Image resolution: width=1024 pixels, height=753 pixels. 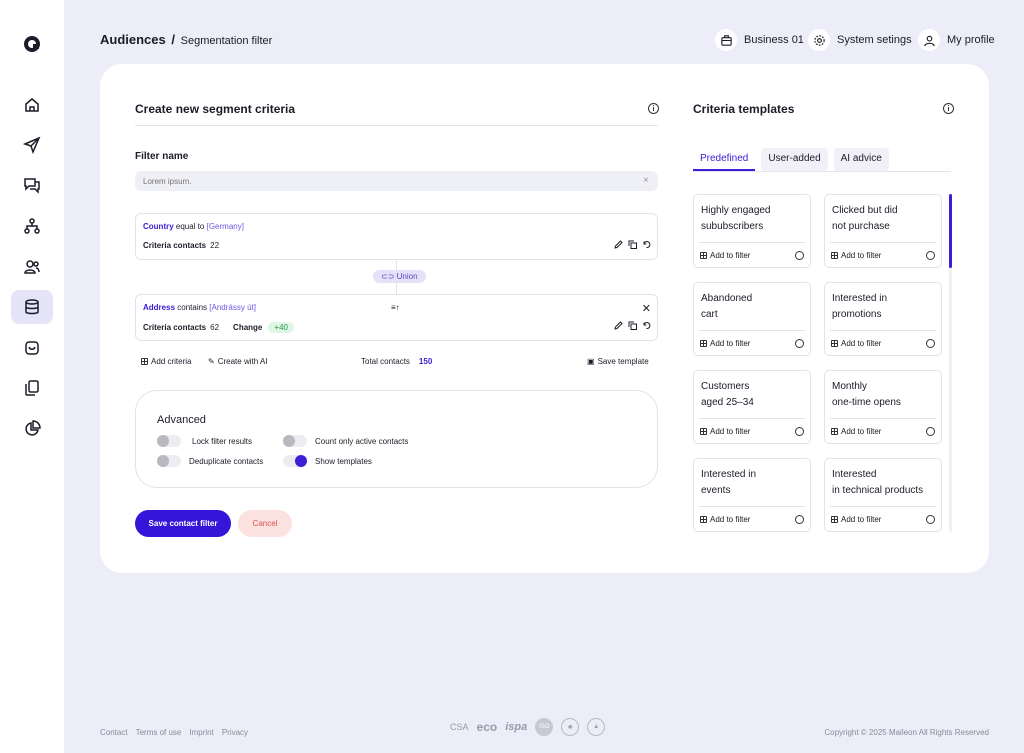 What do you see at coordinates (646, 180) in the screenshot?
I see `clear-icon: ×` at bounding box center [646, 180].